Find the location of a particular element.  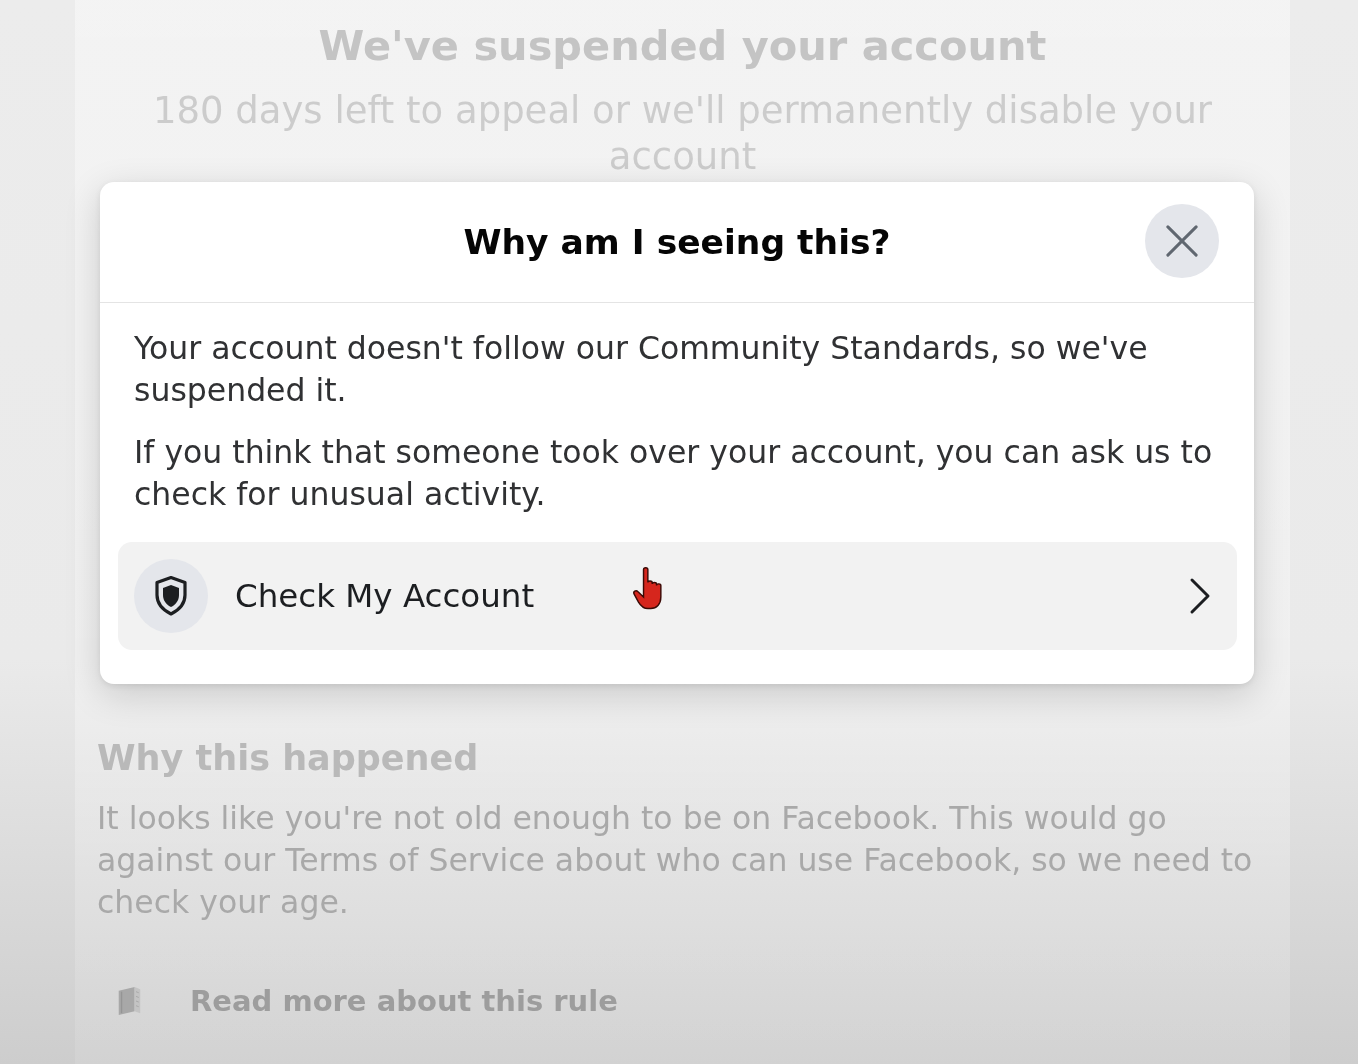

check-account-button: Check My Account is located at coordinates (677, 596).